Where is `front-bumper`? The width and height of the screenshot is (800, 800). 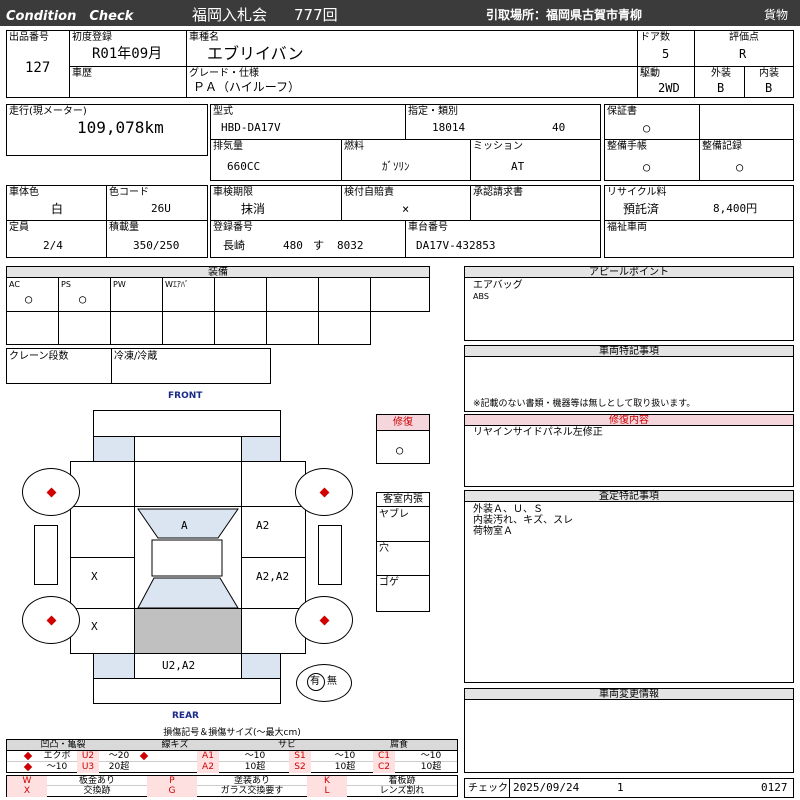 front-bumper is located at coordinates (187, 423).